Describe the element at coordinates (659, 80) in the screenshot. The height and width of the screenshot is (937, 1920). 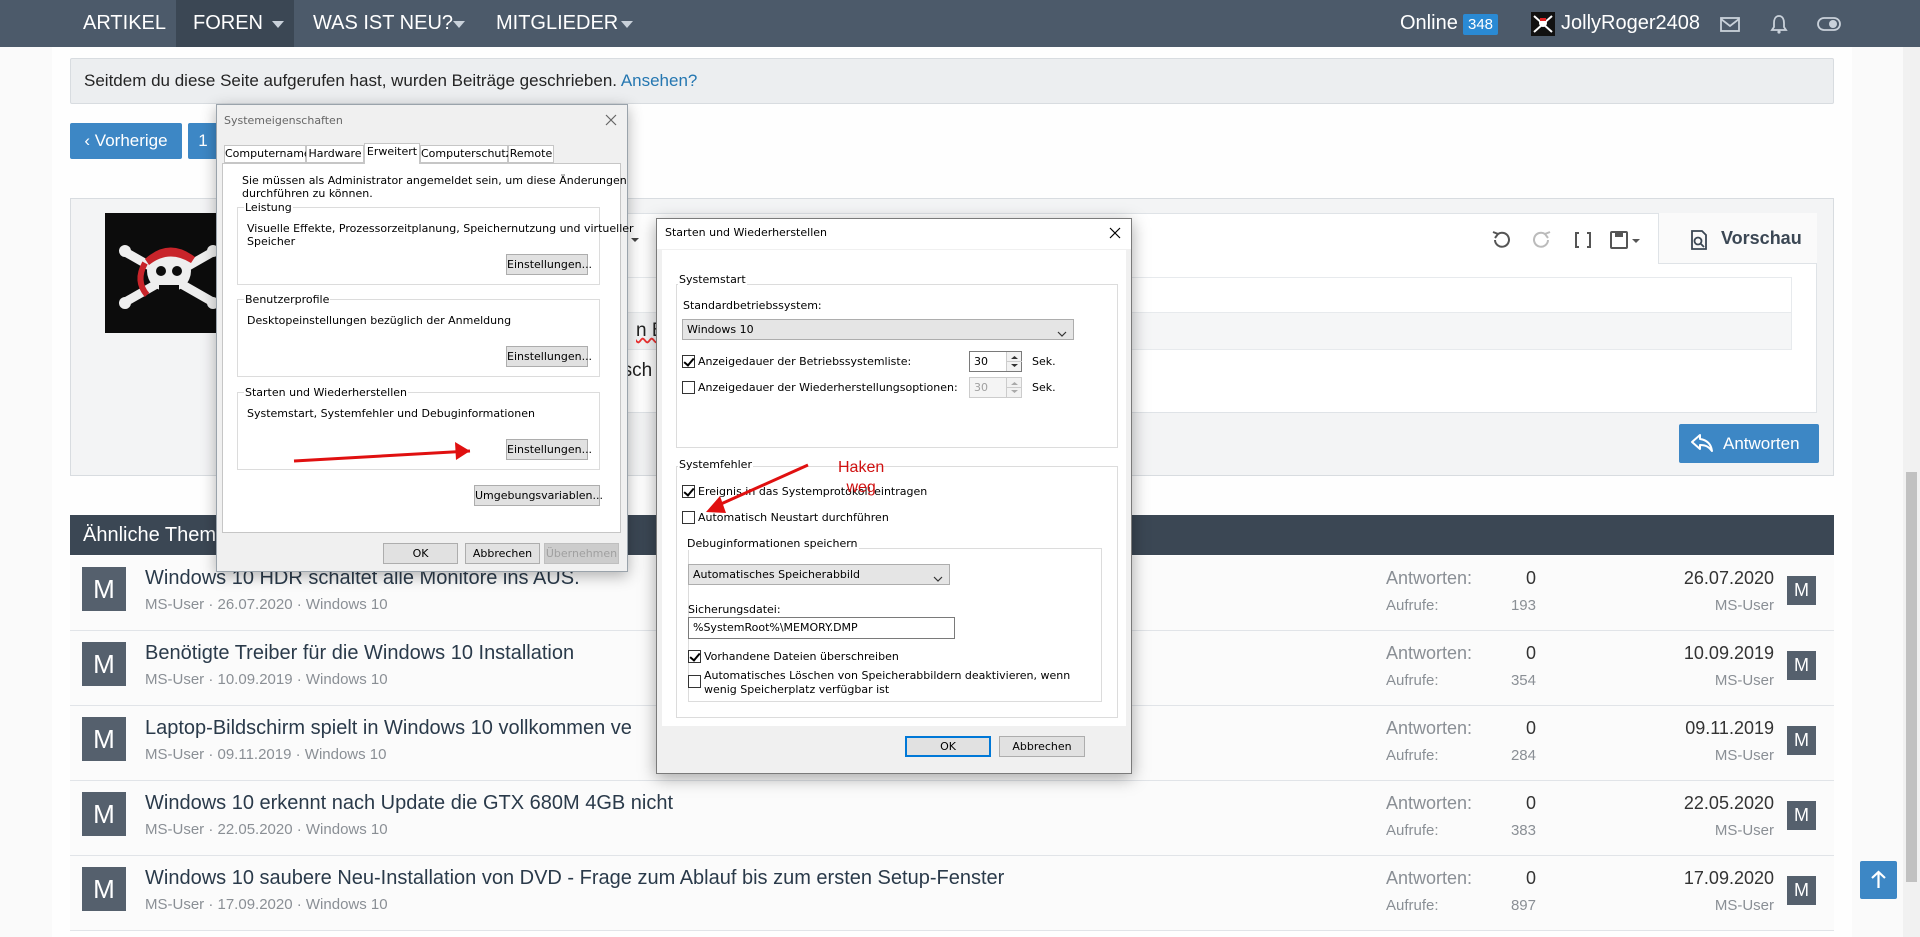
I see `notice-link: Ansehen?` at that location.